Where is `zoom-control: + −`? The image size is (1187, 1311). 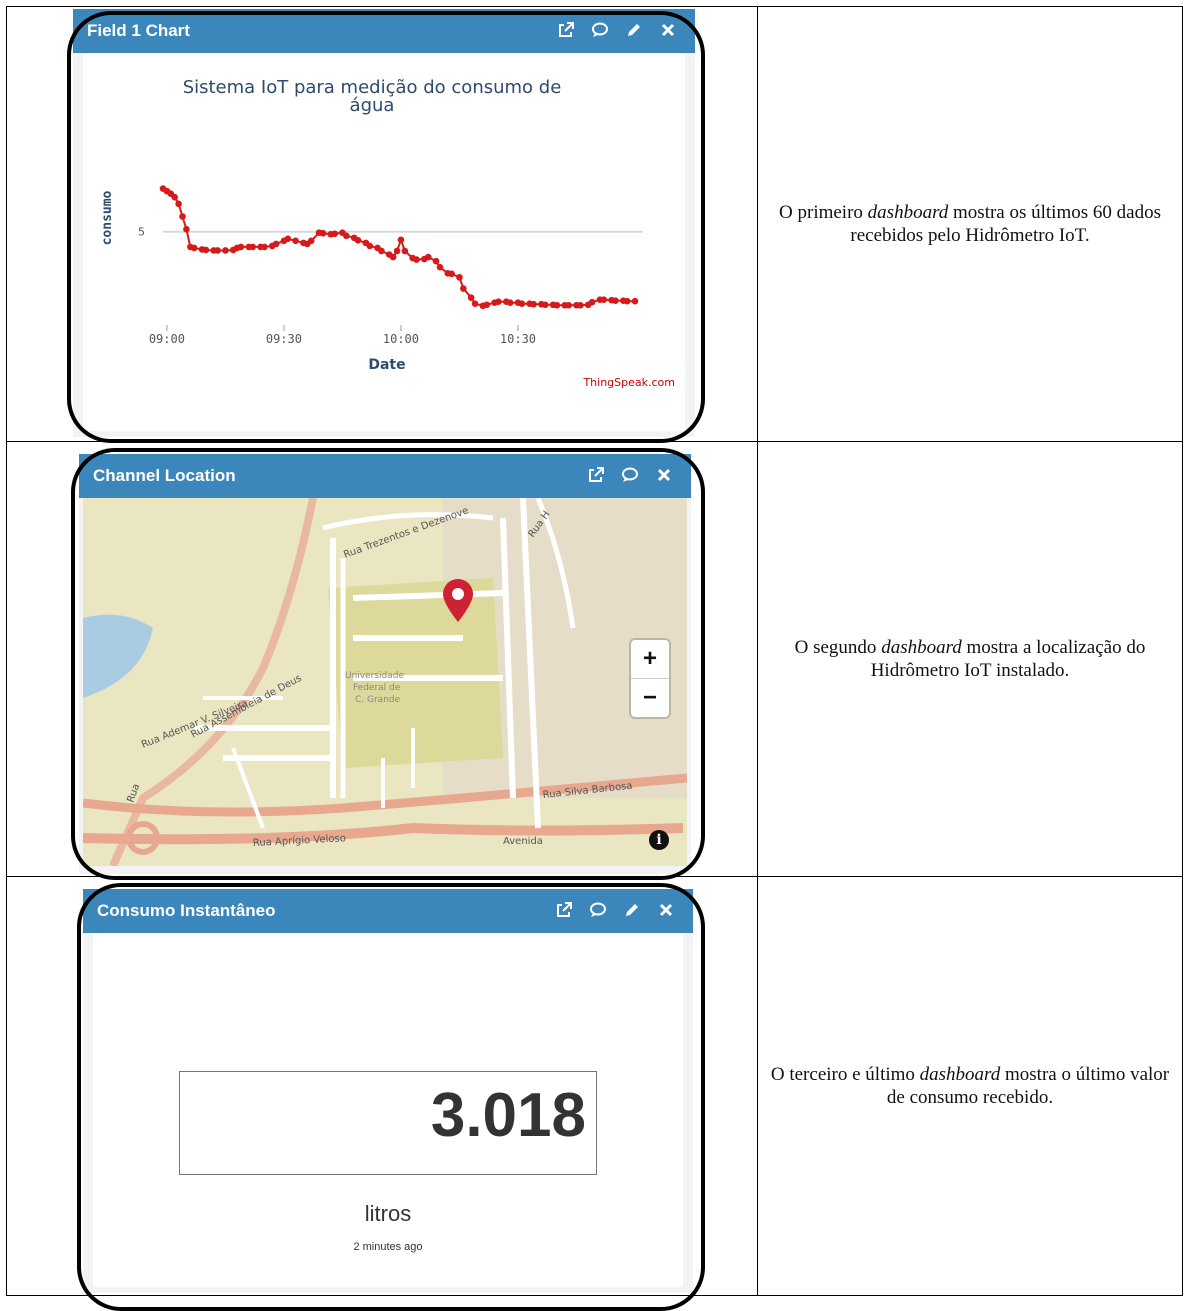
zoom-control: + − is located at coordinates (650, 678).